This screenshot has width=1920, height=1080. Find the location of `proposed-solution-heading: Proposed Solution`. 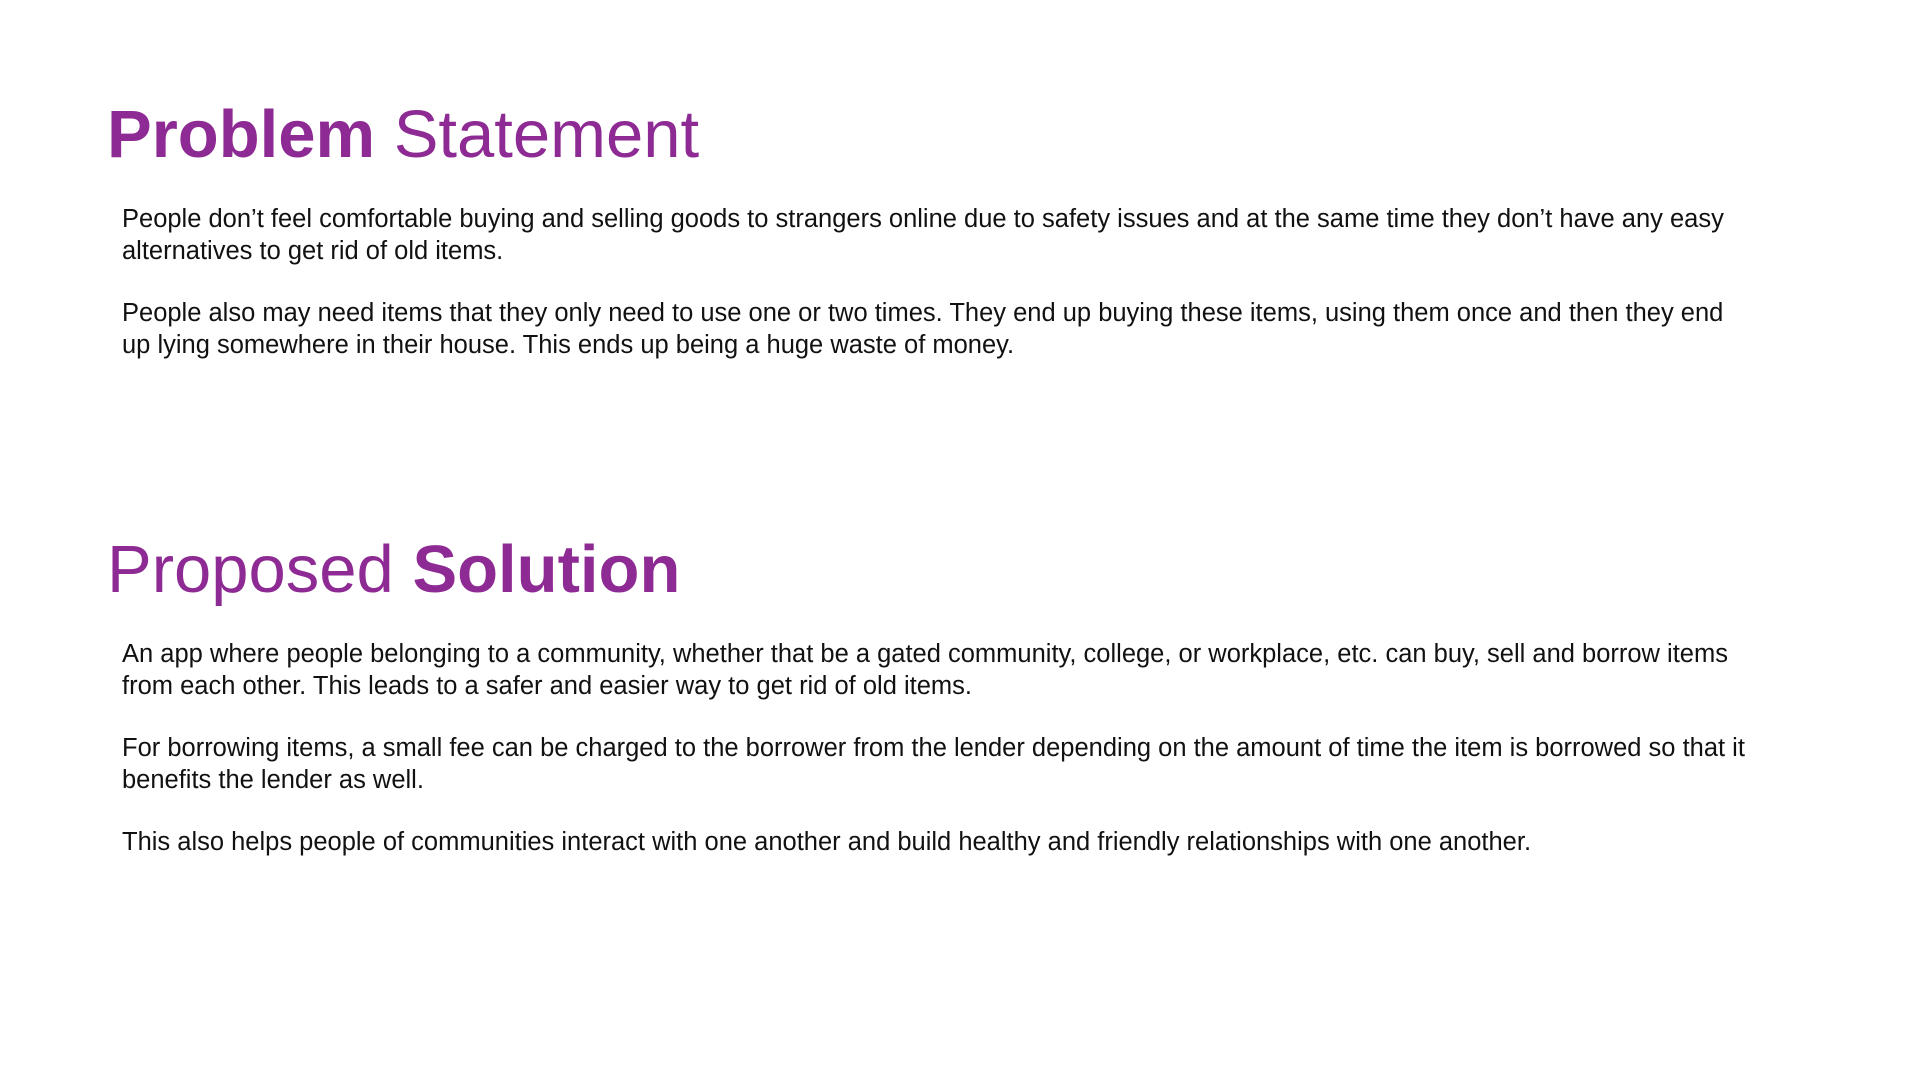

proposed-solution-heading: Proposed Solution is located at coordinates (932, 569).